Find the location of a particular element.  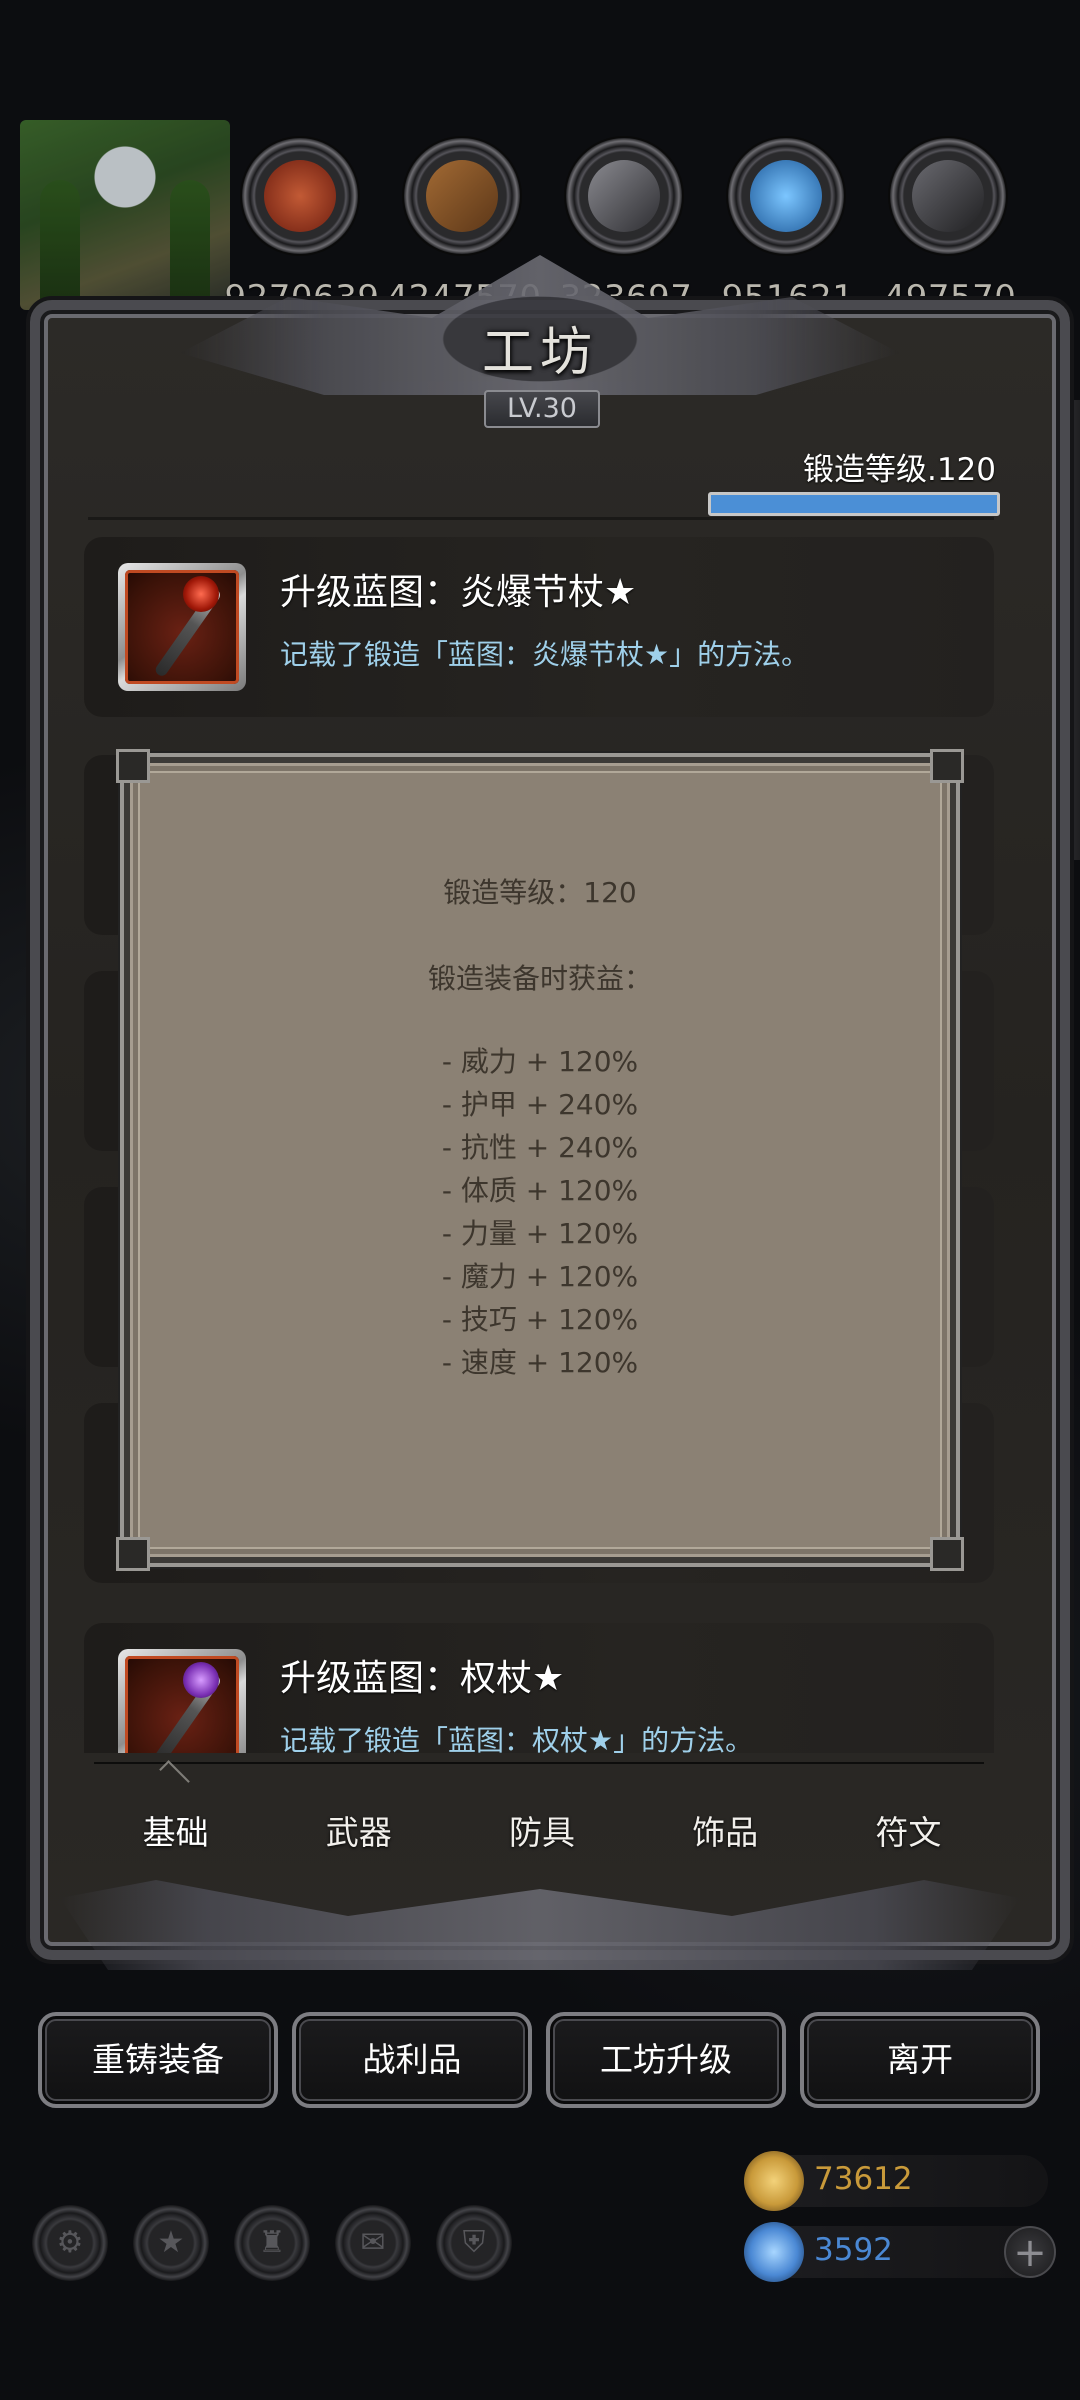

bonus-row: - 速度 + 120% is located at coordinates (540, 1362).